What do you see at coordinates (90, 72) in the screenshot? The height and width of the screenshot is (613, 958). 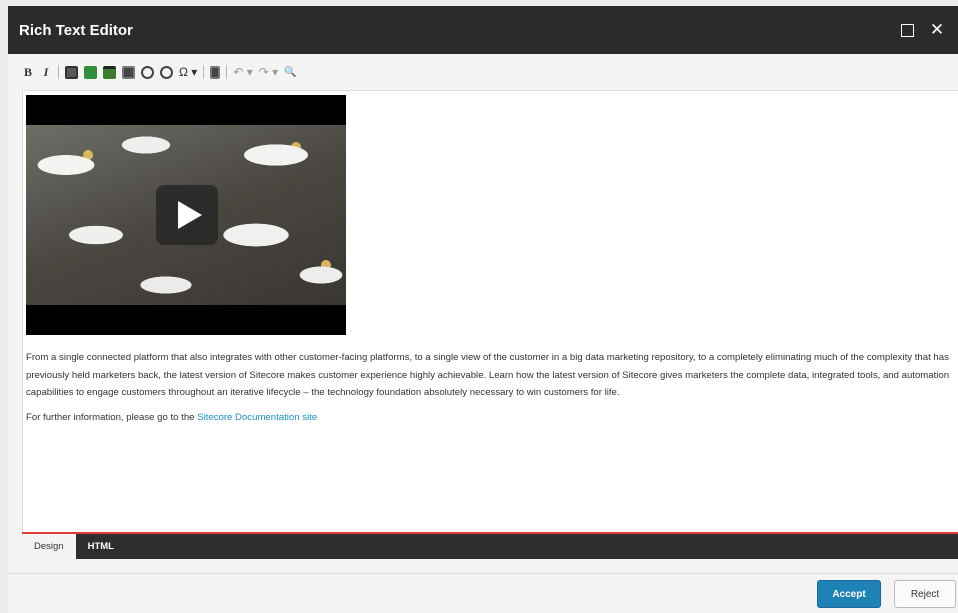 I see `insert-media-icon` at bounding box center [90, 72].